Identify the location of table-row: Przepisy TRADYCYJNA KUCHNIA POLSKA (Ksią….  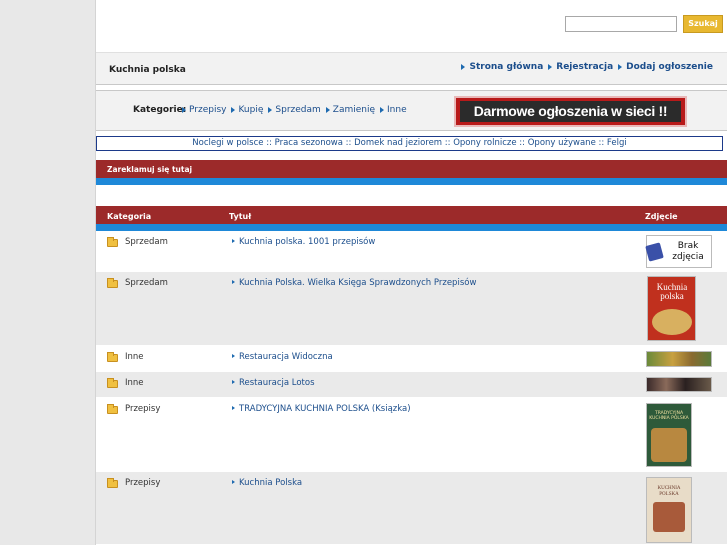
(411, 435).